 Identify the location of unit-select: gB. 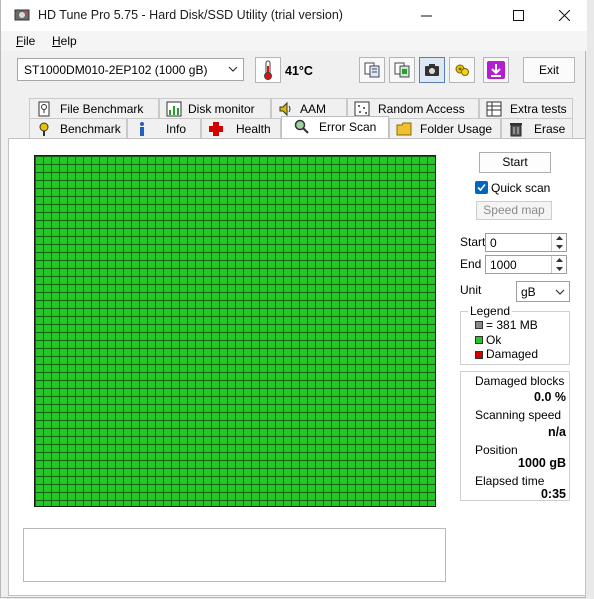
(543, 291).